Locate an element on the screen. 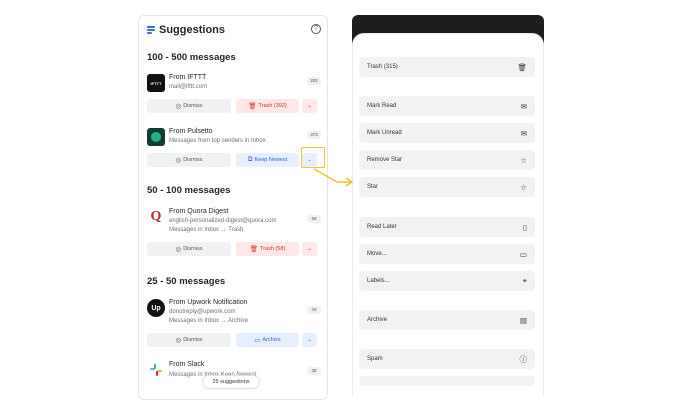 Image resolution: width=680 pixels, height=415 pixels. menu-item-mark-read: Mark Read ✉ is located at coordinates (447, 106).